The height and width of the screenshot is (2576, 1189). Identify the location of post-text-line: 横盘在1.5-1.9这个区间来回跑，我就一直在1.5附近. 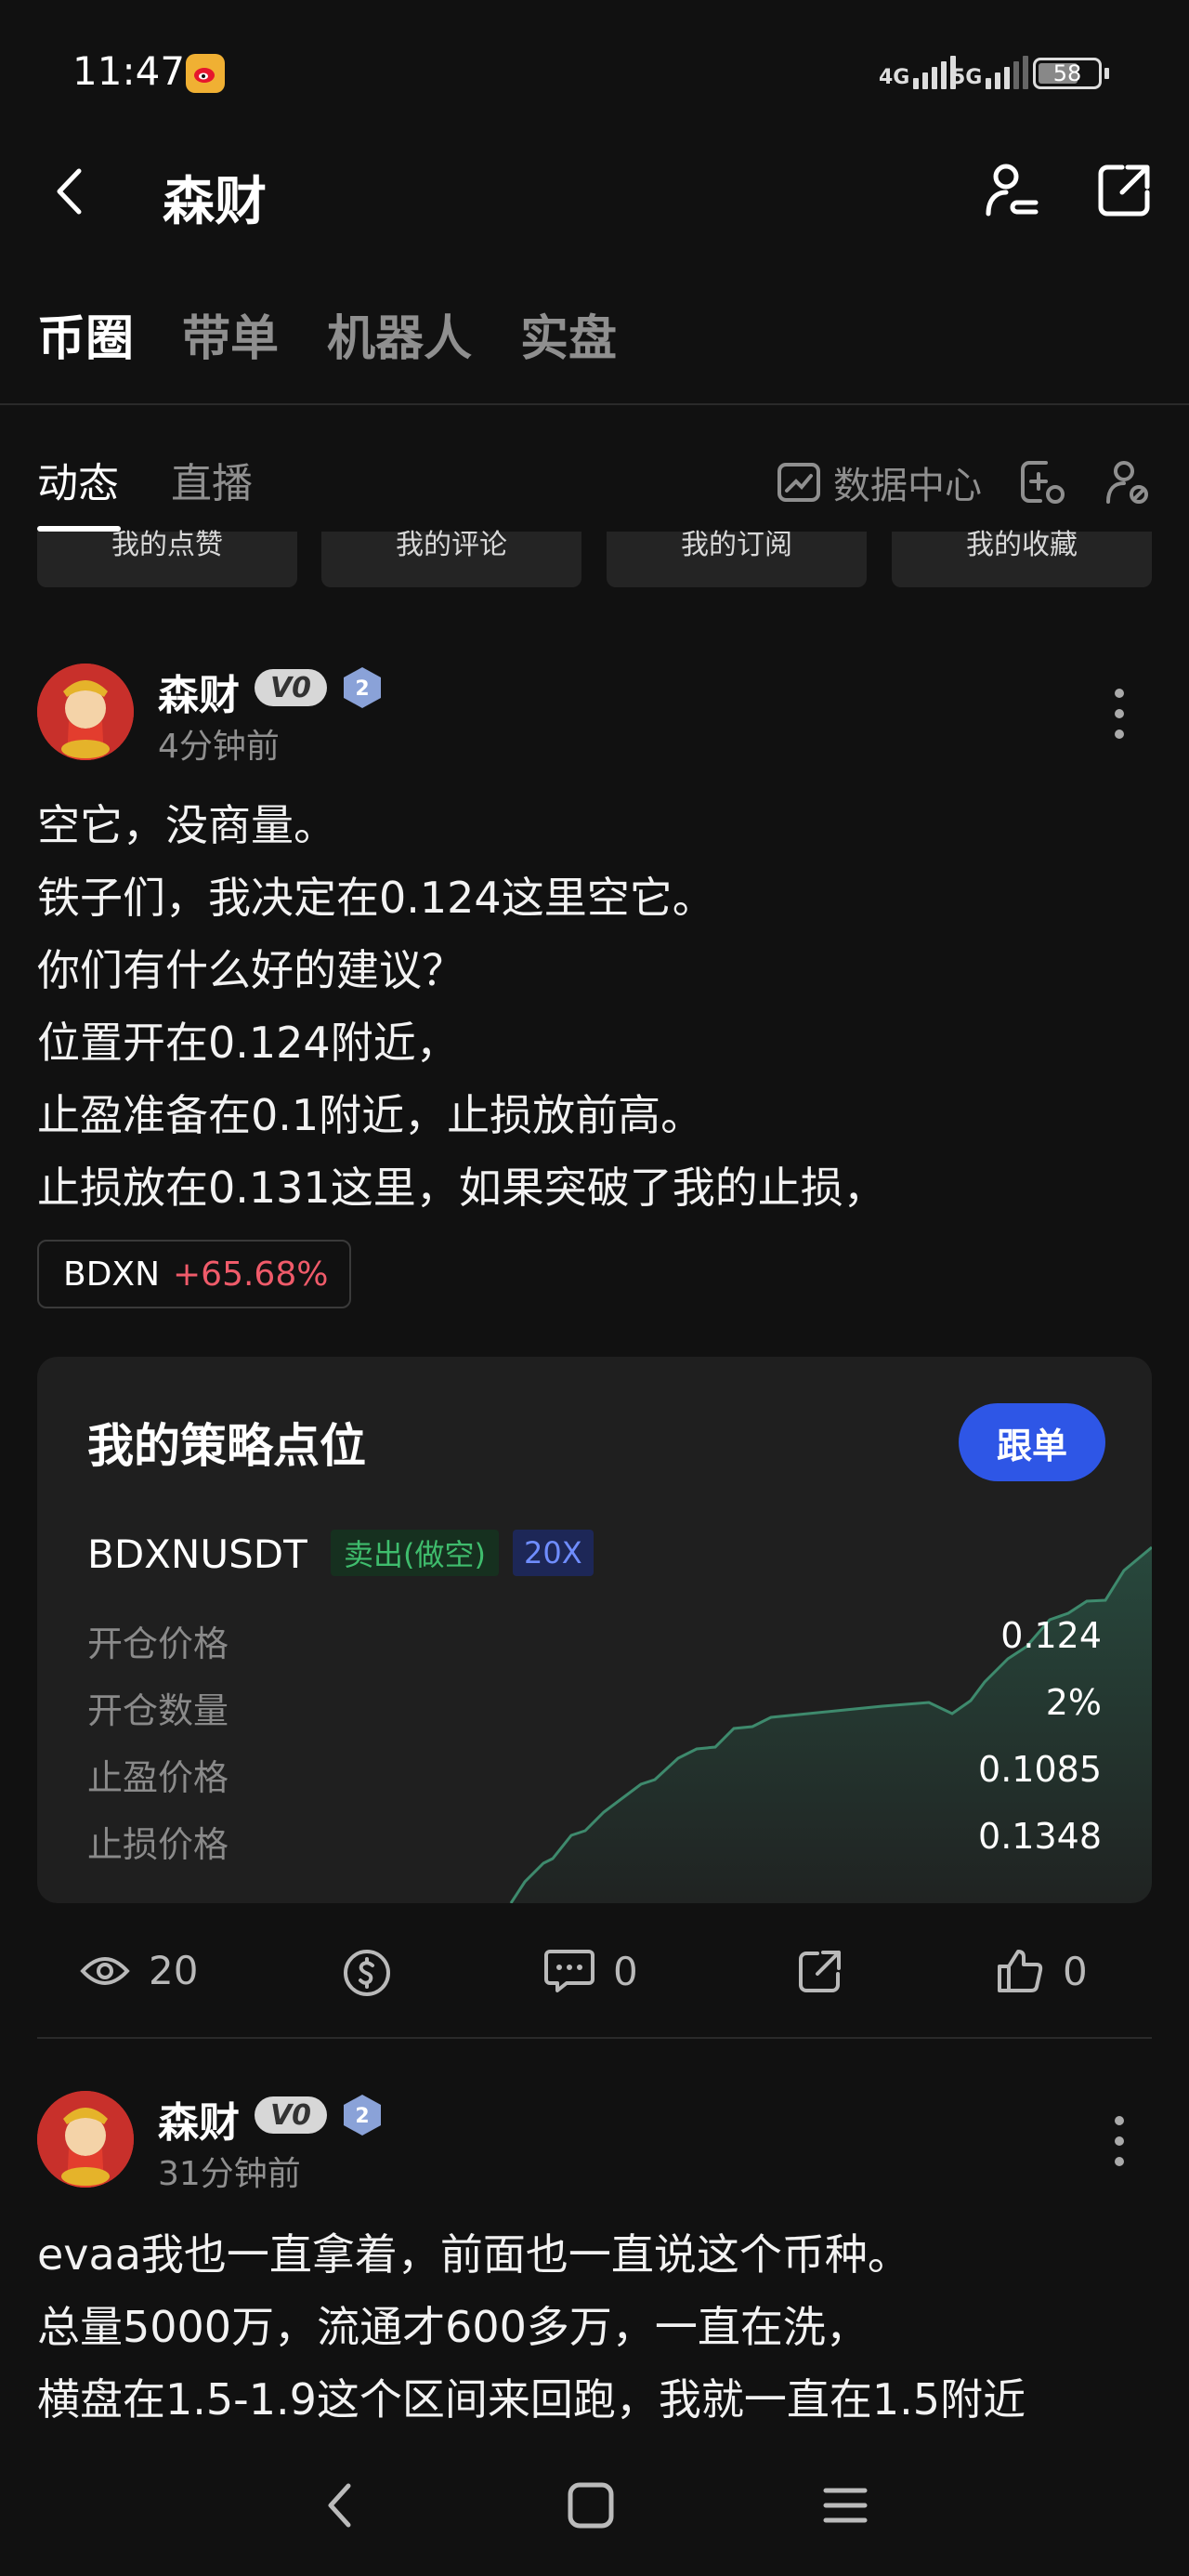
(532, 2399).